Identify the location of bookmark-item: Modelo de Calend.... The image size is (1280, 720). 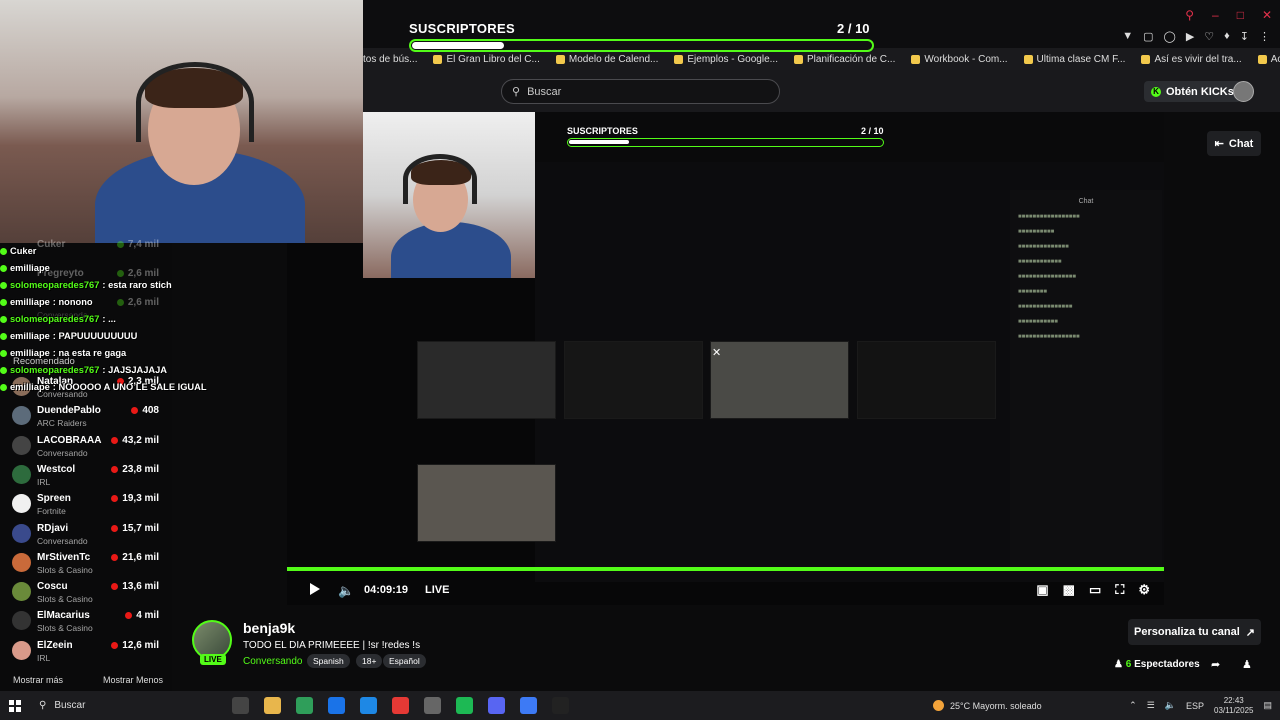
(606, 59).